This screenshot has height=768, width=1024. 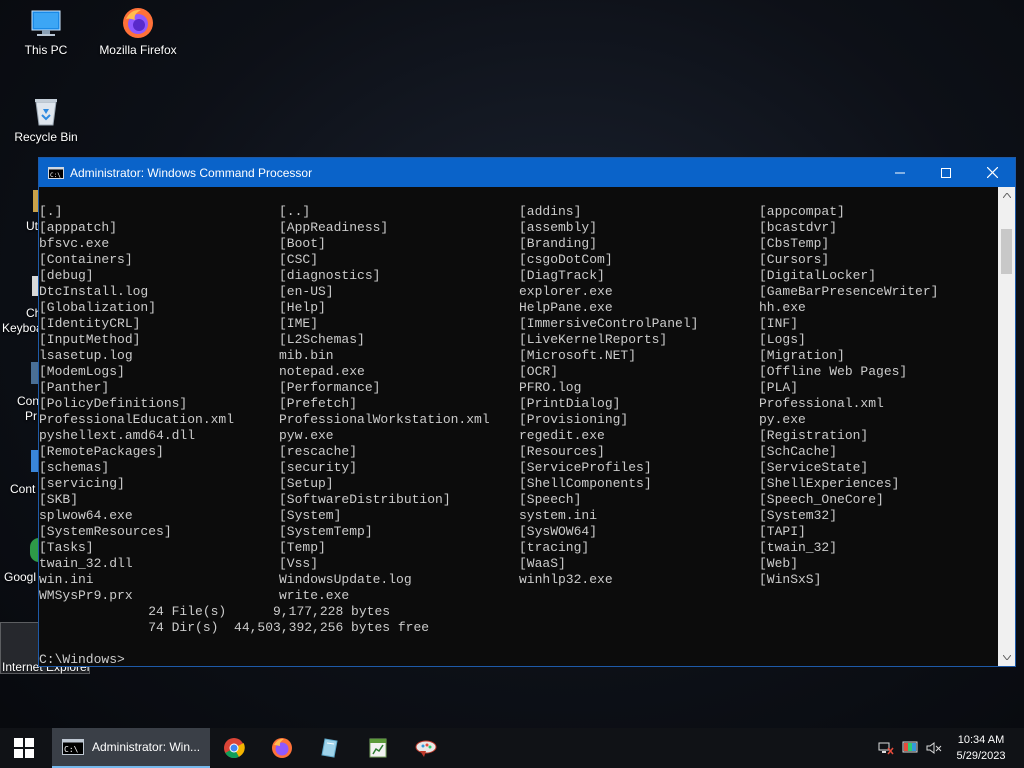 I want to click on clock-date: 5/29/2023, so click(x=981, y=756).